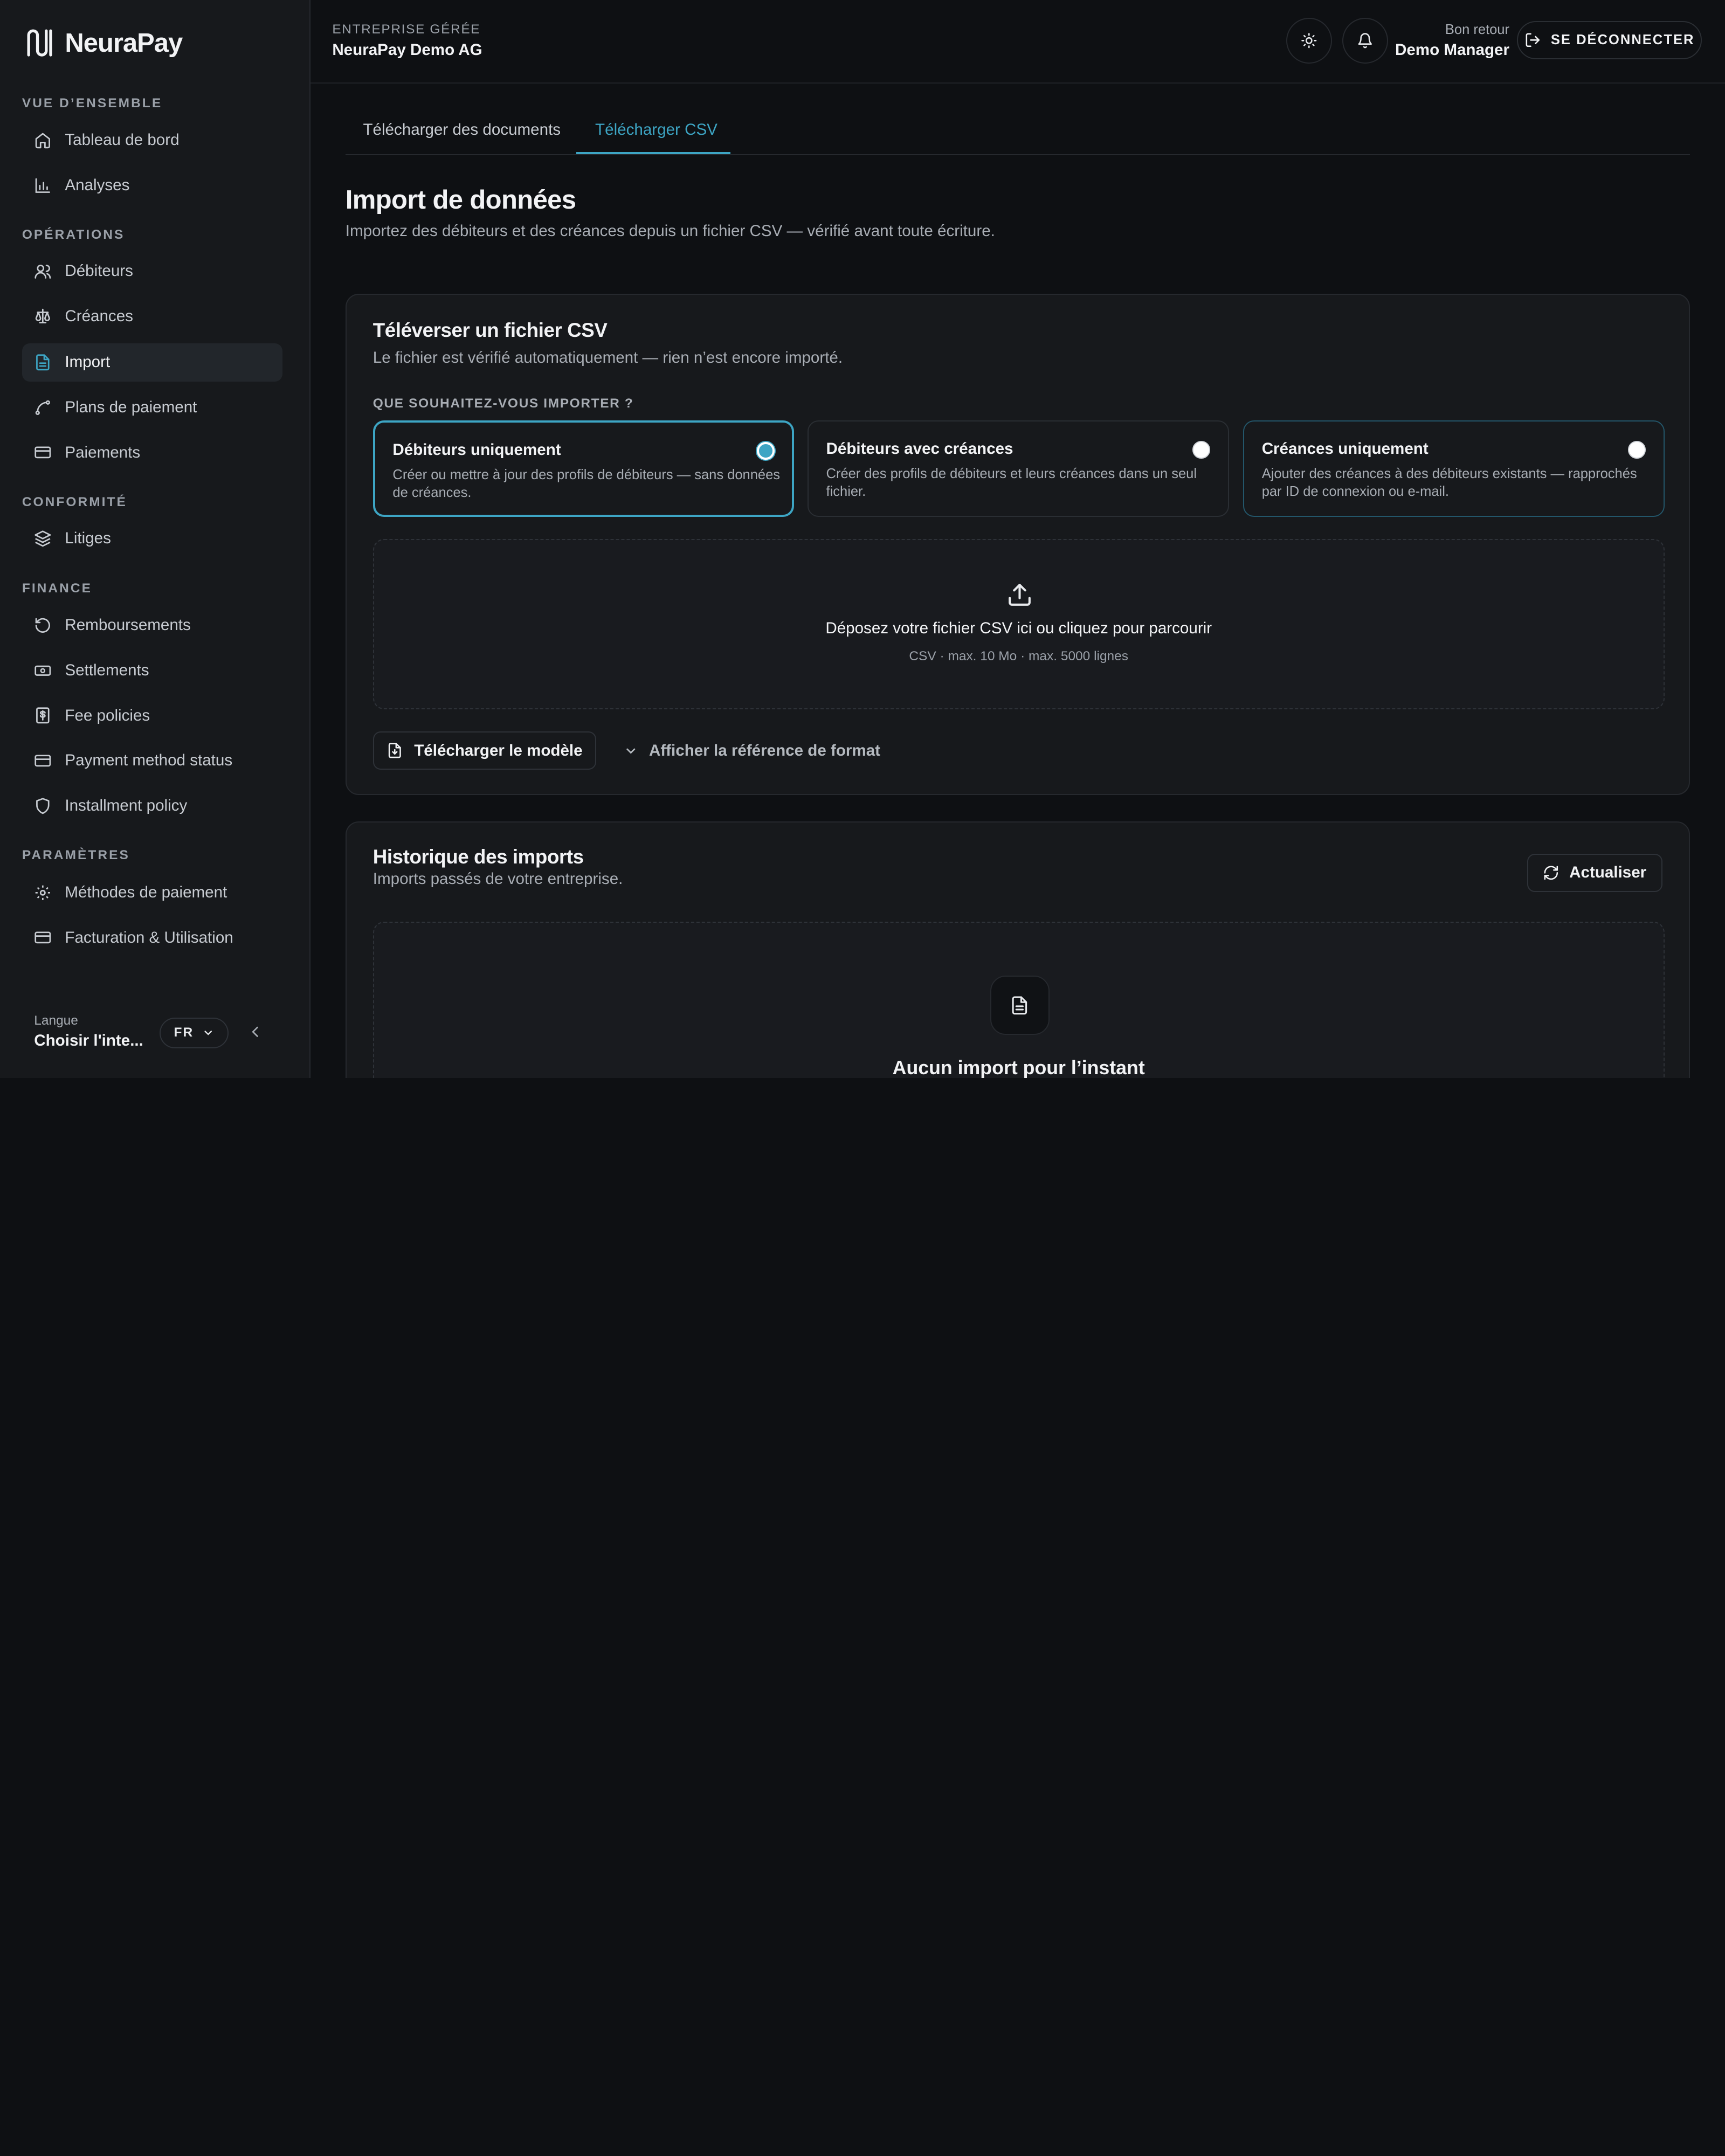 This screenshot has height=2156, width=1725. Describe the element at coordinates (476, 450) in the screenshot. I see `option-title: Débiteurs uniquement` at that location.